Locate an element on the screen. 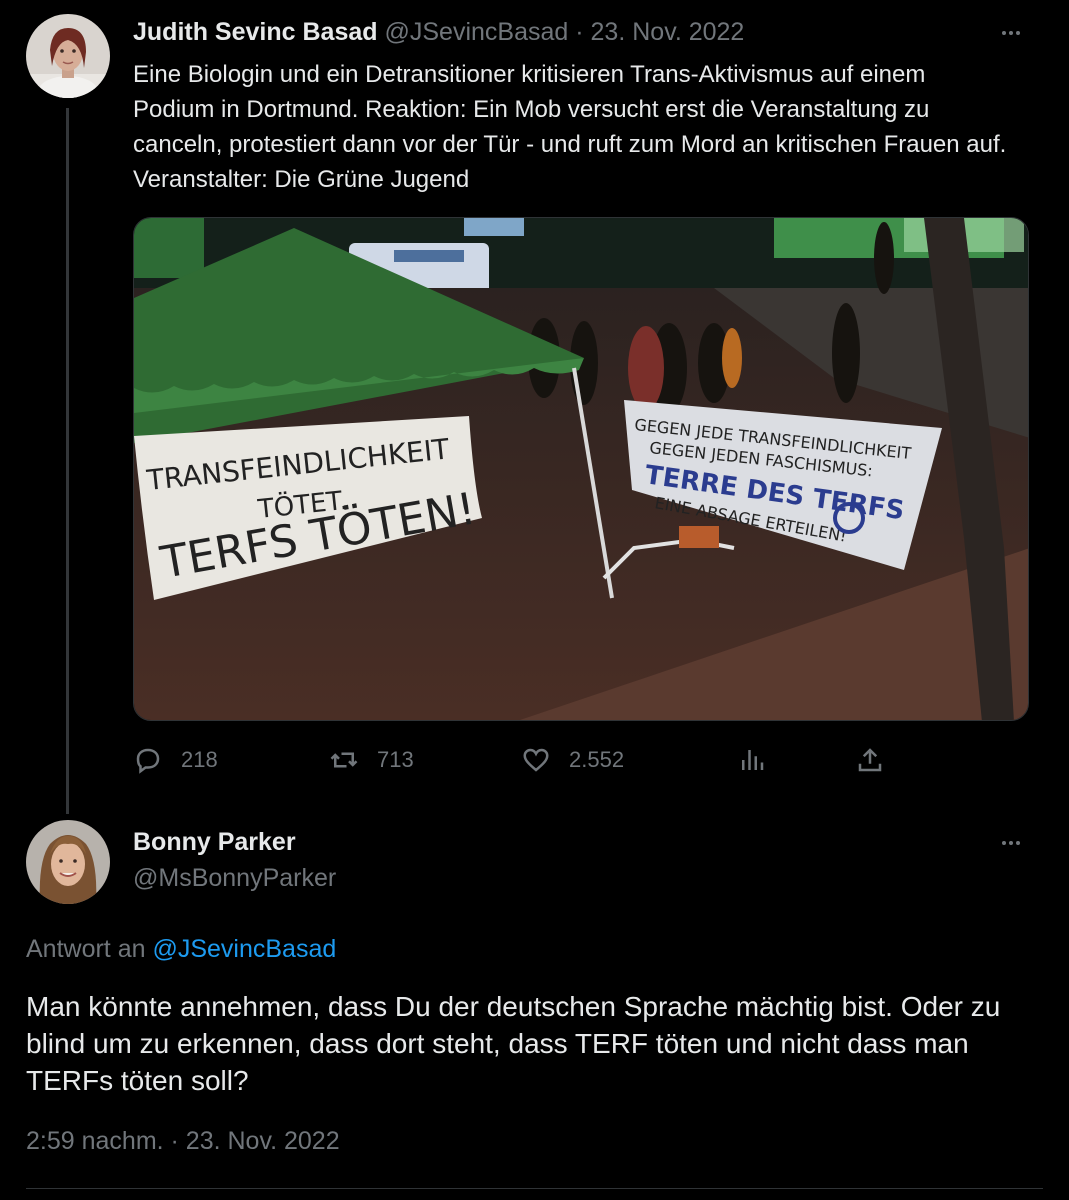  views-action is located at coordinates (752, 760).